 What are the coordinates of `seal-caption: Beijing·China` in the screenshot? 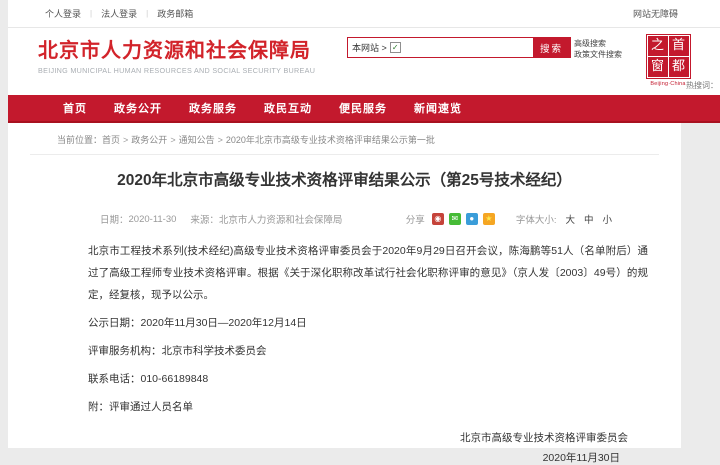 It's located at (668, 84).